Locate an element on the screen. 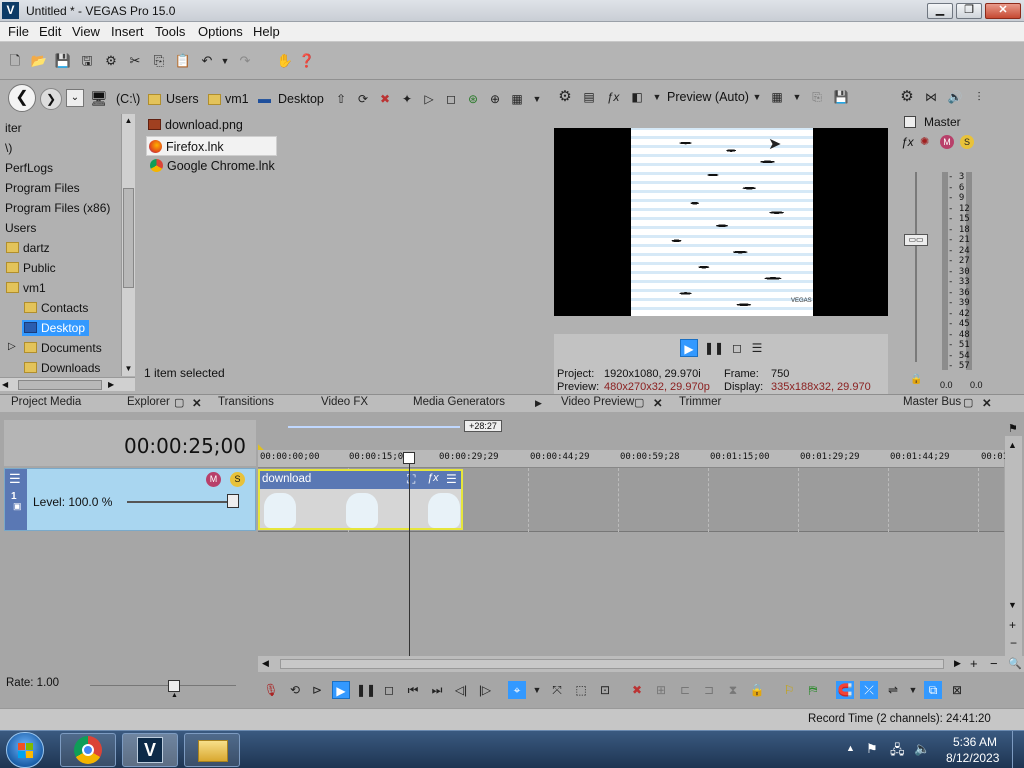 This screenshot has width=1024, height=768. loop-playback-icon: ⟲ is located at coordinates (295, 690).